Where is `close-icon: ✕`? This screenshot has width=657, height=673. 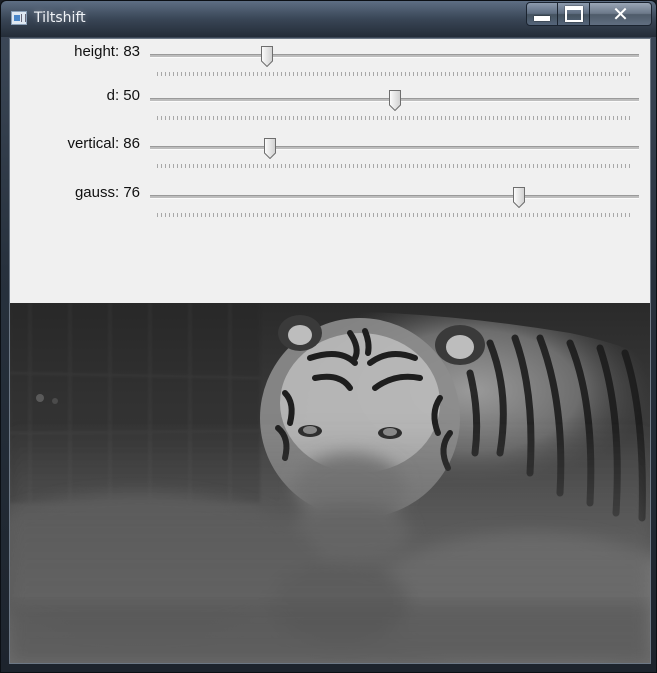 close-icon: ✕ is located at coordinates (620, 14).